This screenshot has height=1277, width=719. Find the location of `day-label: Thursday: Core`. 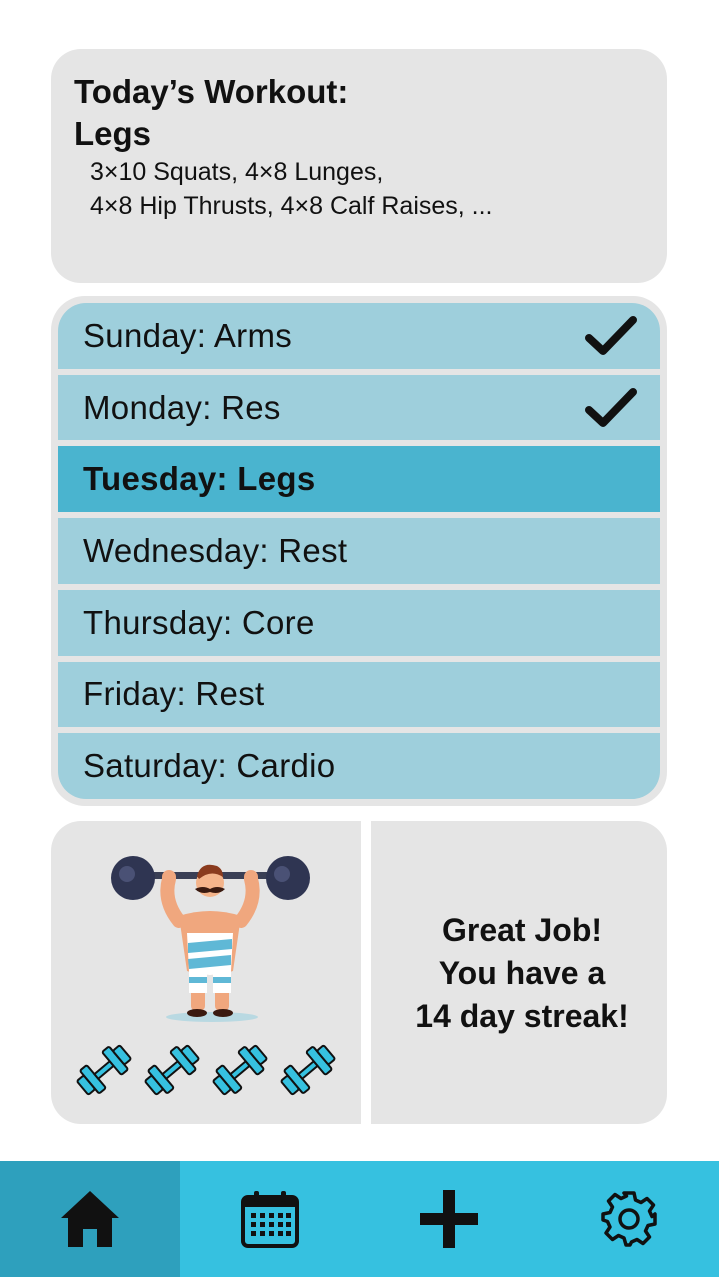

day-label: Thursday: Core is located at coordinates (199, 622).